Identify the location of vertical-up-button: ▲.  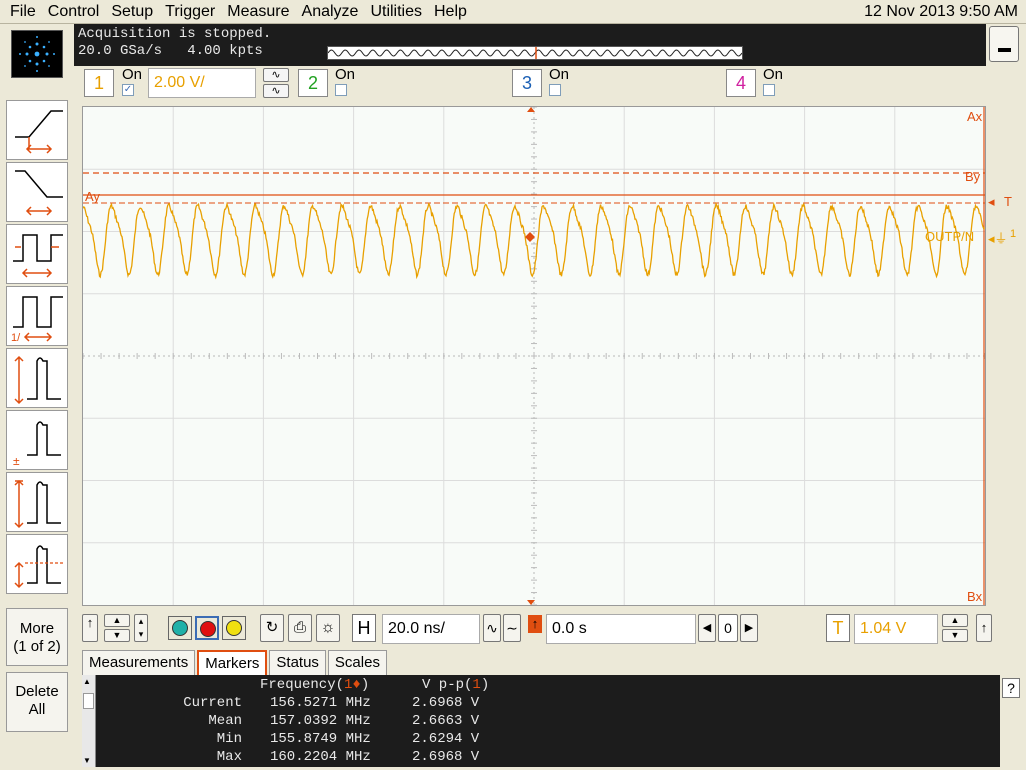
(117, 620).